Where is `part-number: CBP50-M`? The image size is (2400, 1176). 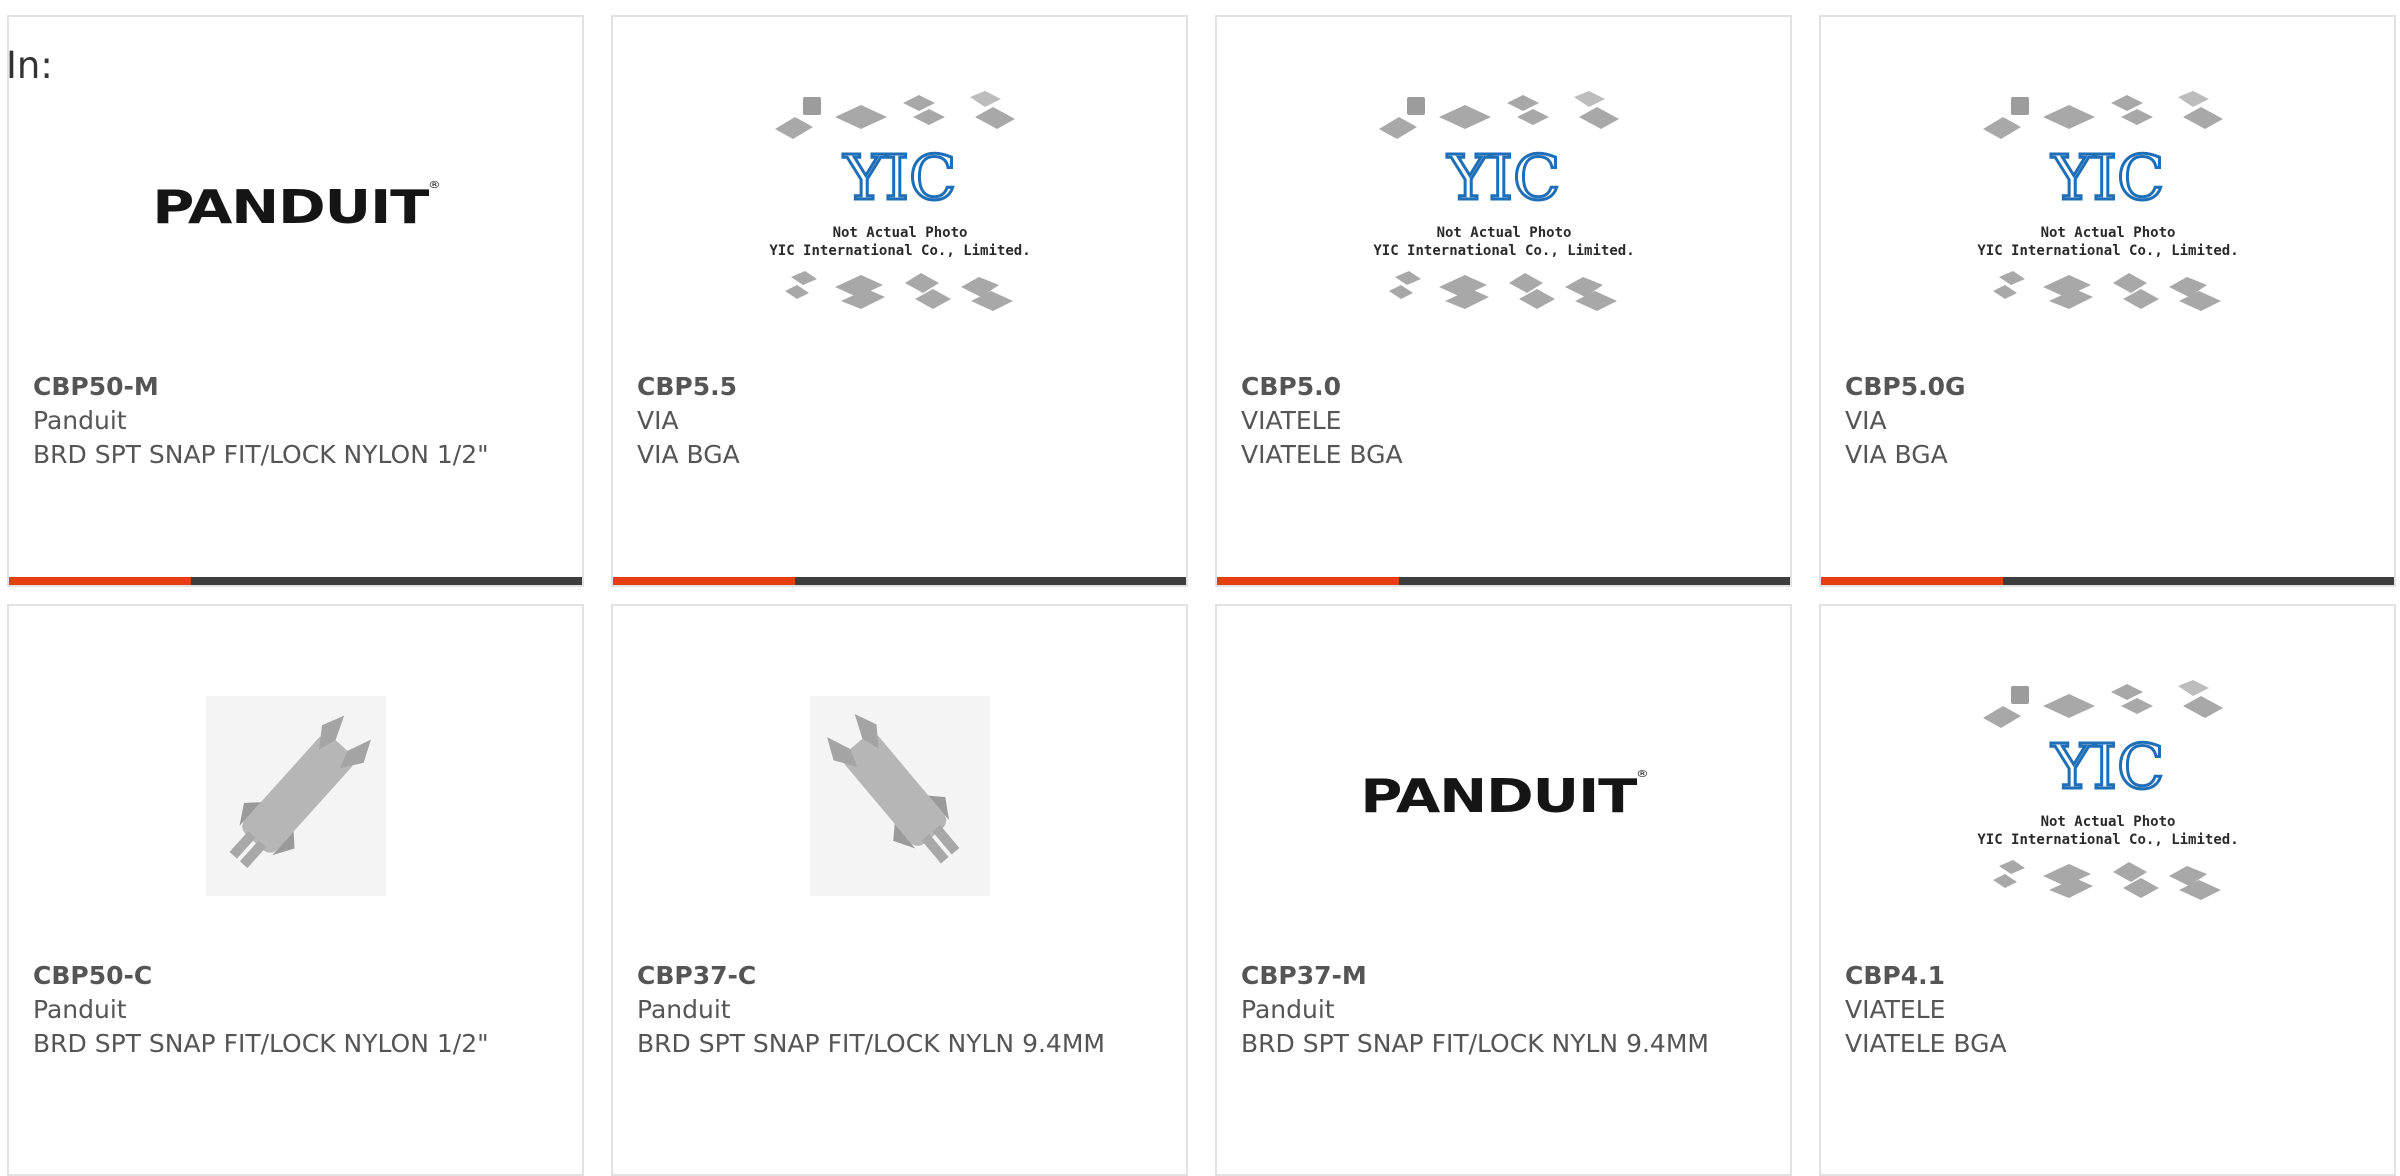
part-number: CBP50-M is located at coordinates (295, 387).